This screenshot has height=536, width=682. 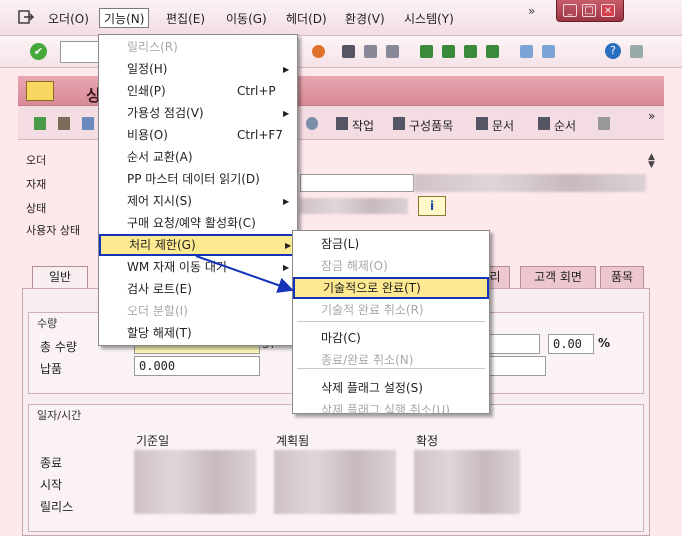 What do you see at coordinates (198, 223) in the screenshot?
I see `function-menu-item-8: 구매 요청/예약 활성화(C)` at bounding box center [198, 223].